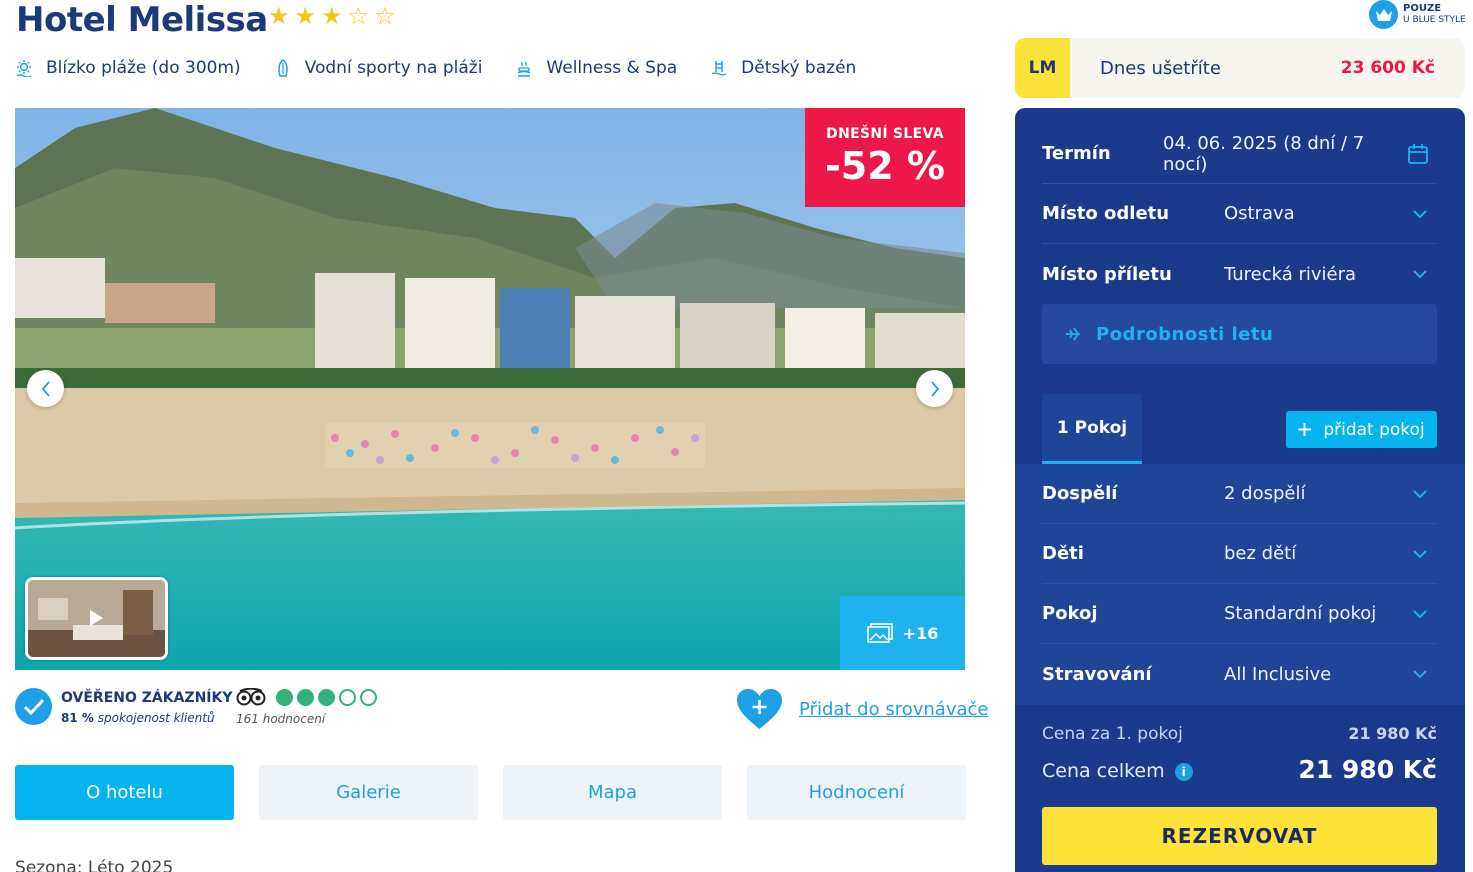 This screenshot has height=872, width=1473. Describe the element at coordinates (143, 68) in the screenshot. I see `feature-label: Blízko pláže (do 300m)` at that location.